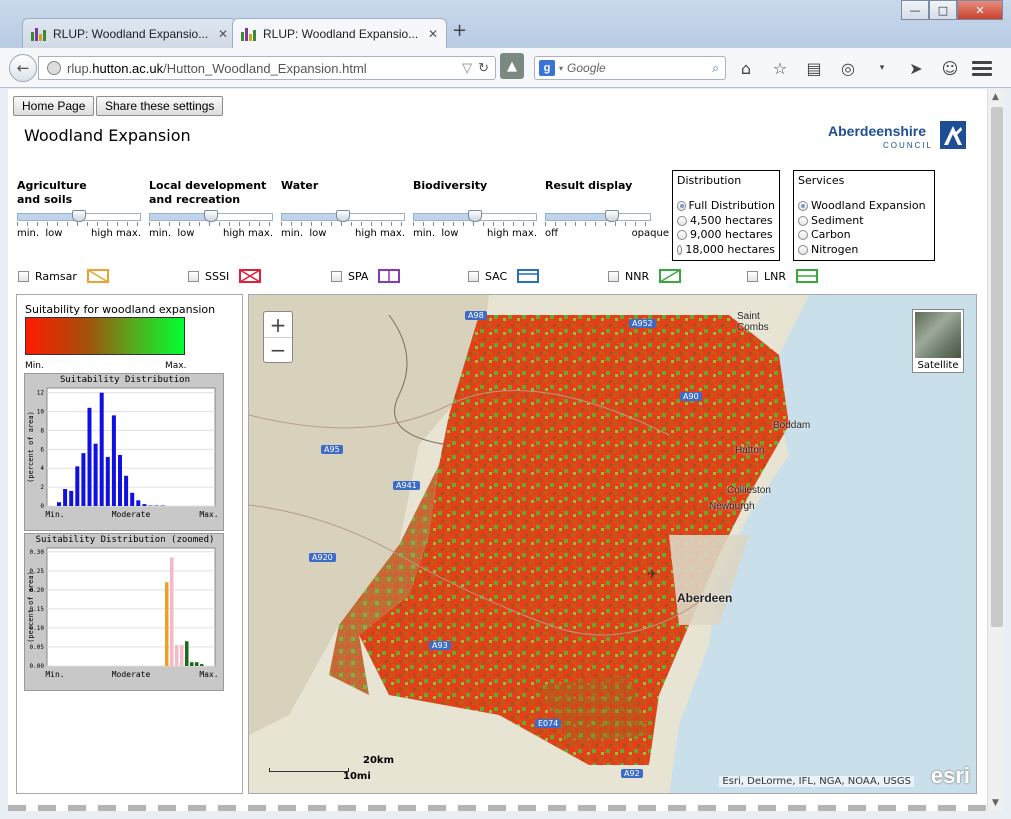  I want to click on distribution-option-9000: 9,000 hectares, so click(726, 235).